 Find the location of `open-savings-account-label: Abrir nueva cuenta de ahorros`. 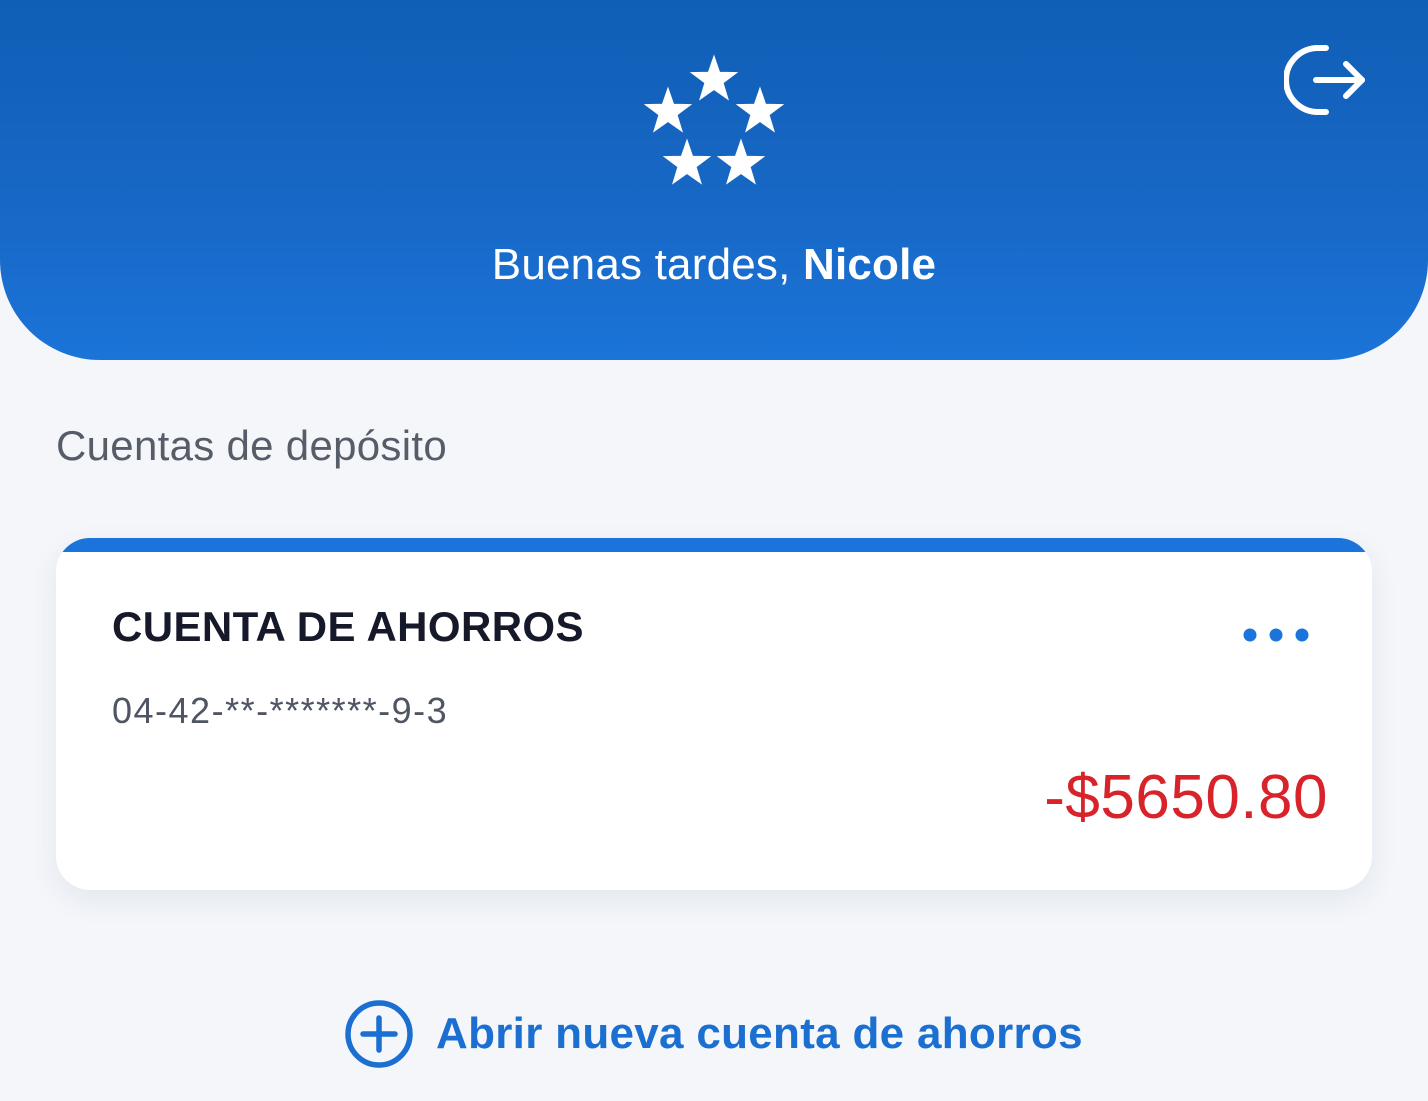

open-savings-account-label: Abrir nueva cuenta de ahorros is located at coordinates (759, 1033).